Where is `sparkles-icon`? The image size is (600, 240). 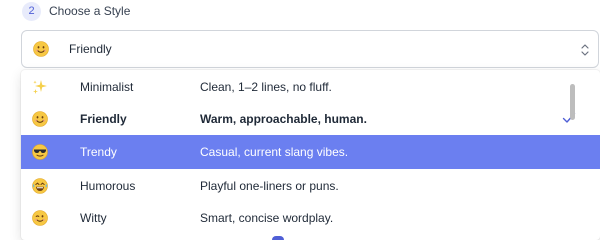 sparkles-icon is located at coordinates (40, 87).